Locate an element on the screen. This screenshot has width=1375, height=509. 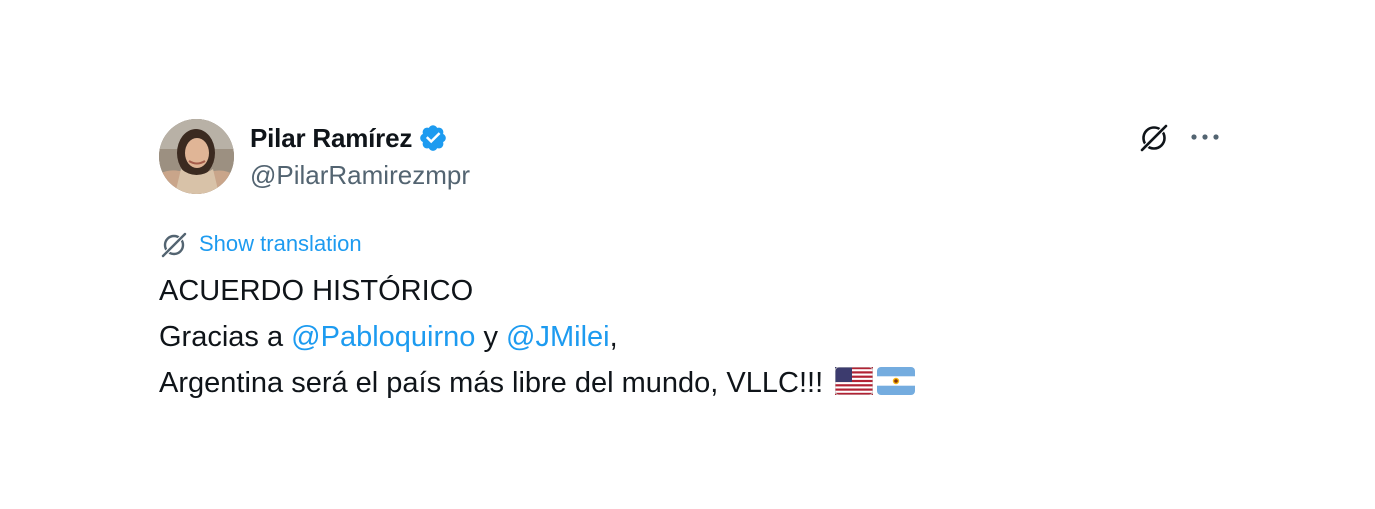
verified-badge-icon is located at coordinates (433, 138).